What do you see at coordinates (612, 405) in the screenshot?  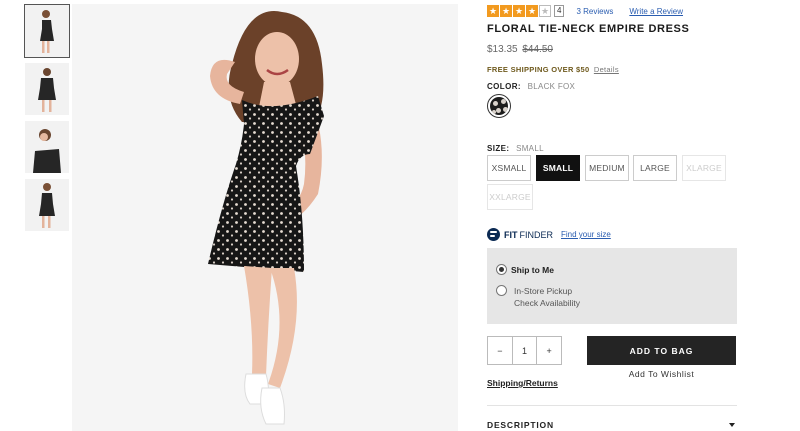 I see `divider` at bounding box center [612, 405].